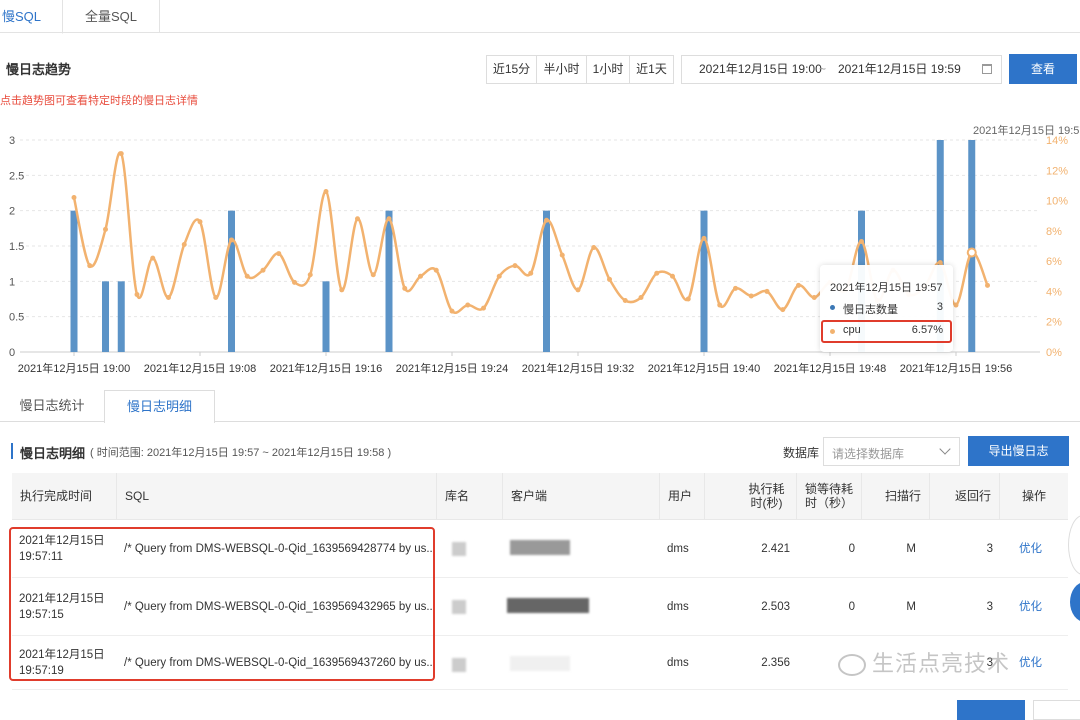  I want to click on cell-exec-time: 2.503, so click(775, 606).